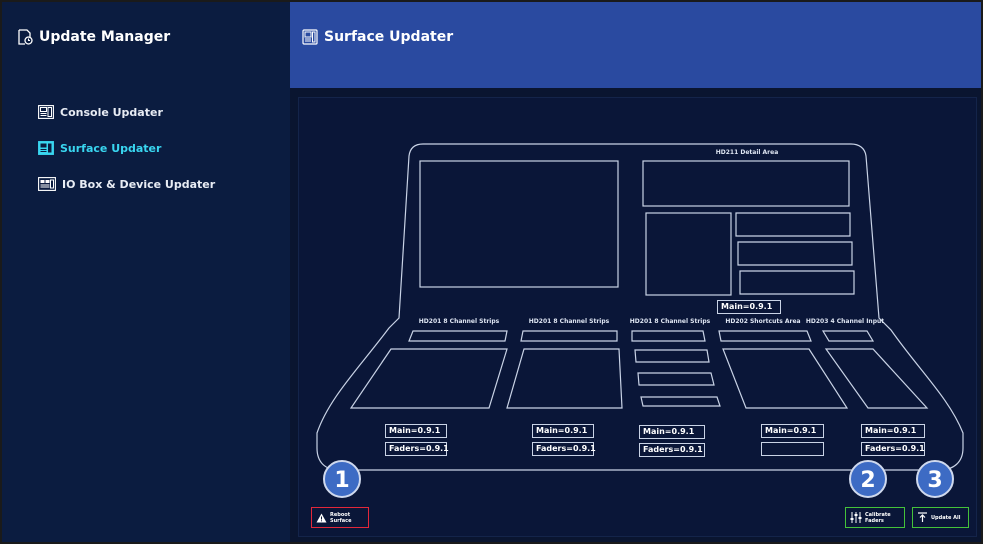 Image resolution: width=983 pixels, height=544 pixels. Describe the element at coordinates (105, 37) in the screenshot. I see `app-title-text: Update Manager` at that location.